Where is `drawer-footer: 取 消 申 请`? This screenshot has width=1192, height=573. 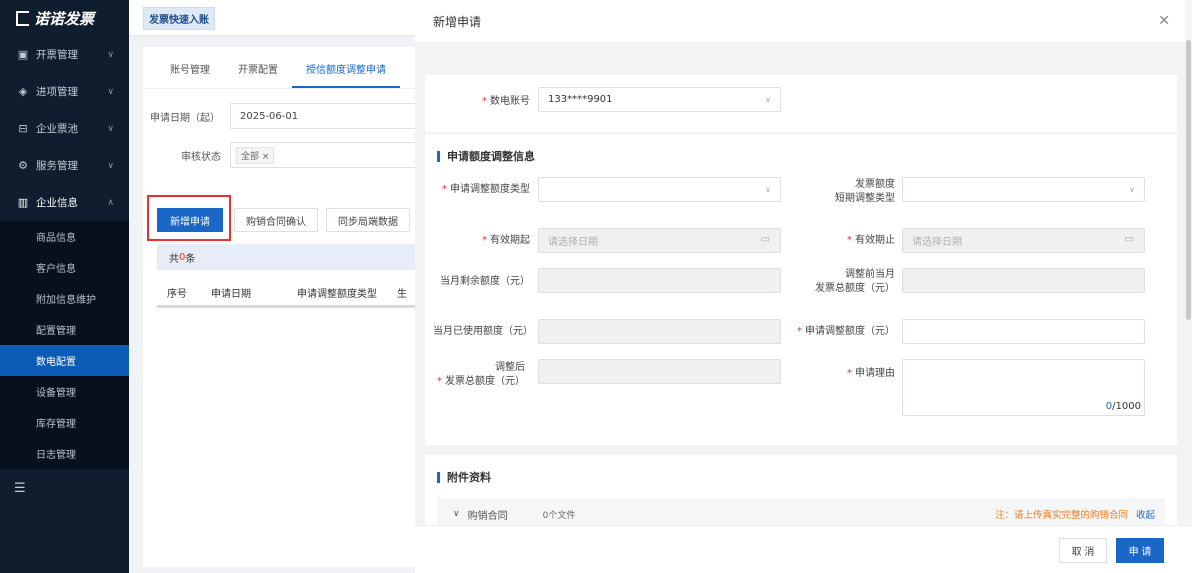
drawer-footer: 取 消 申 请 is located at coordinates (803, 549).